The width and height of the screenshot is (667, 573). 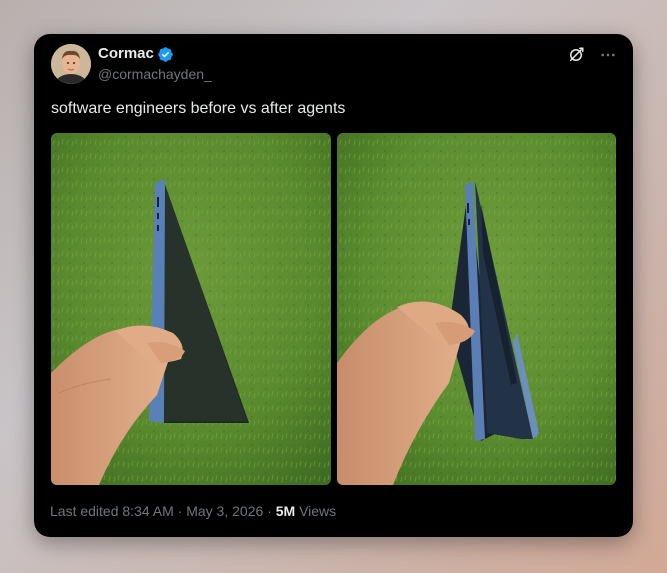 What do you see at coordinates (84, 511) in the screenshot?
I see `edited-label: Last edited` at bounding box center [84, 511].